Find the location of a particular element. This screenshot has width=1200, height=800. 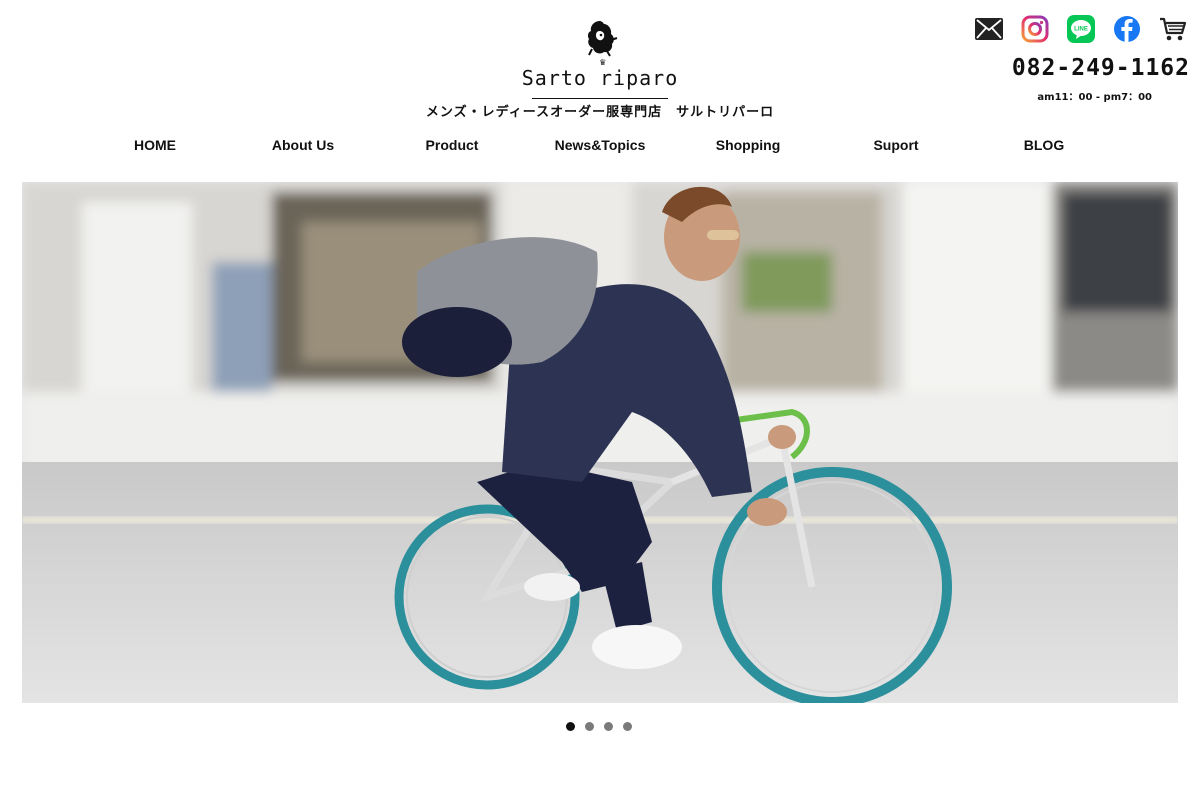

logo-wordmark: Sarto riparo ♛ is located at coordinates (600, 73).